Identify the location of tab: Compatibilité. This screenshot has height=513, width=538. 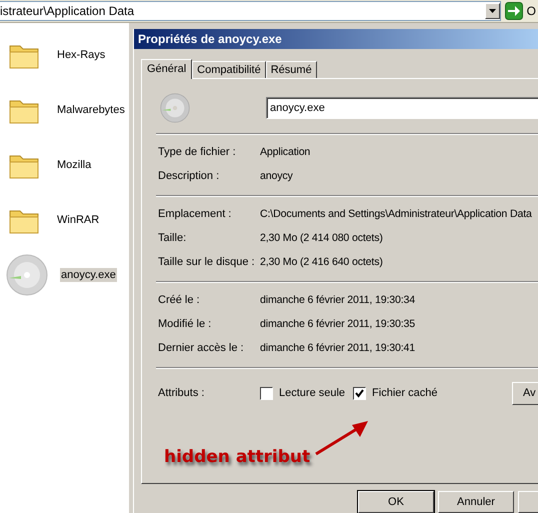
(229, 69).